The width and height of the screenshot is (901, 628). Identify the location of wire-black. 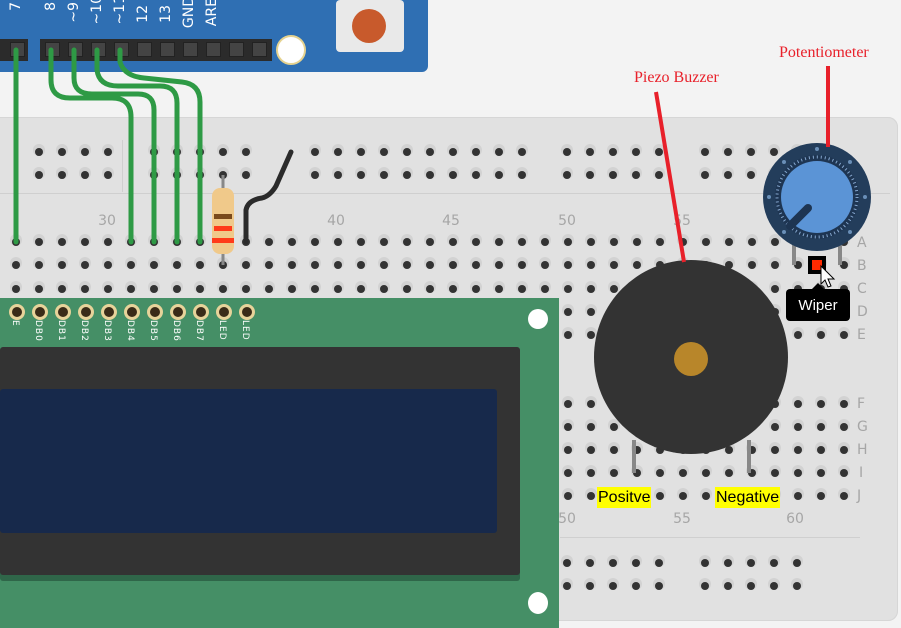
(268, 197).